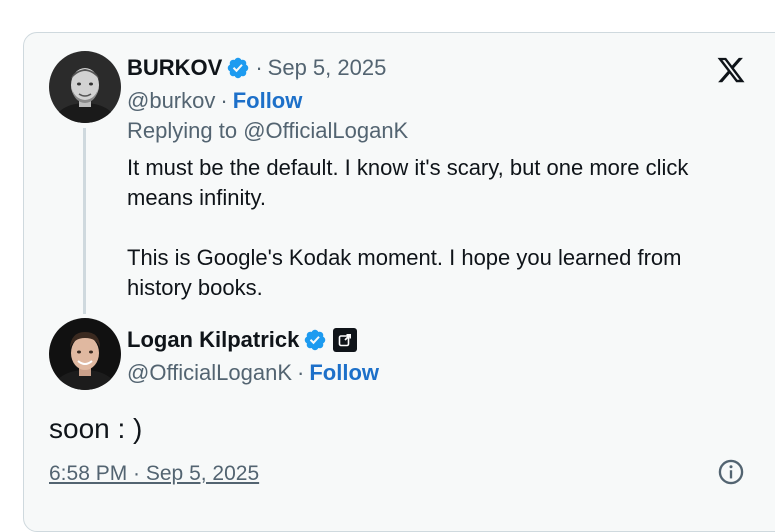 Image resolution: width=775 pixels, height=532 pixels. I want to click on tweet-timestamp-link: 6:58 PM · Sep 5, 2025, so click(154, 474).